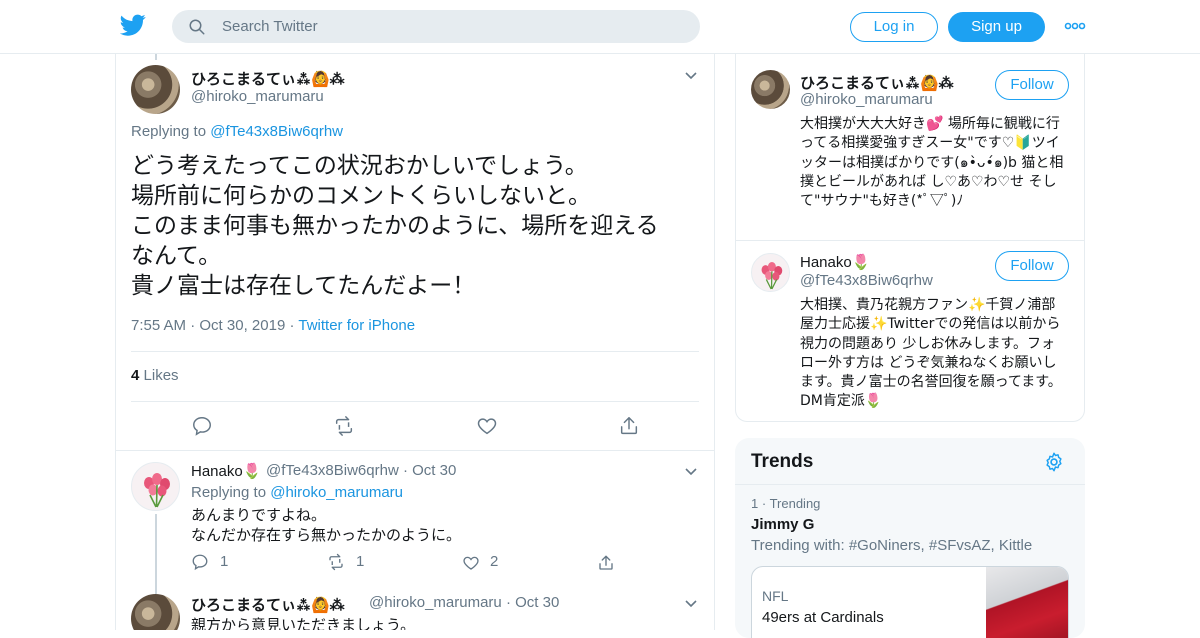  Describe the element at coordinates (135, 375) in the screenshot. I see `likes-number: 4` at that location.